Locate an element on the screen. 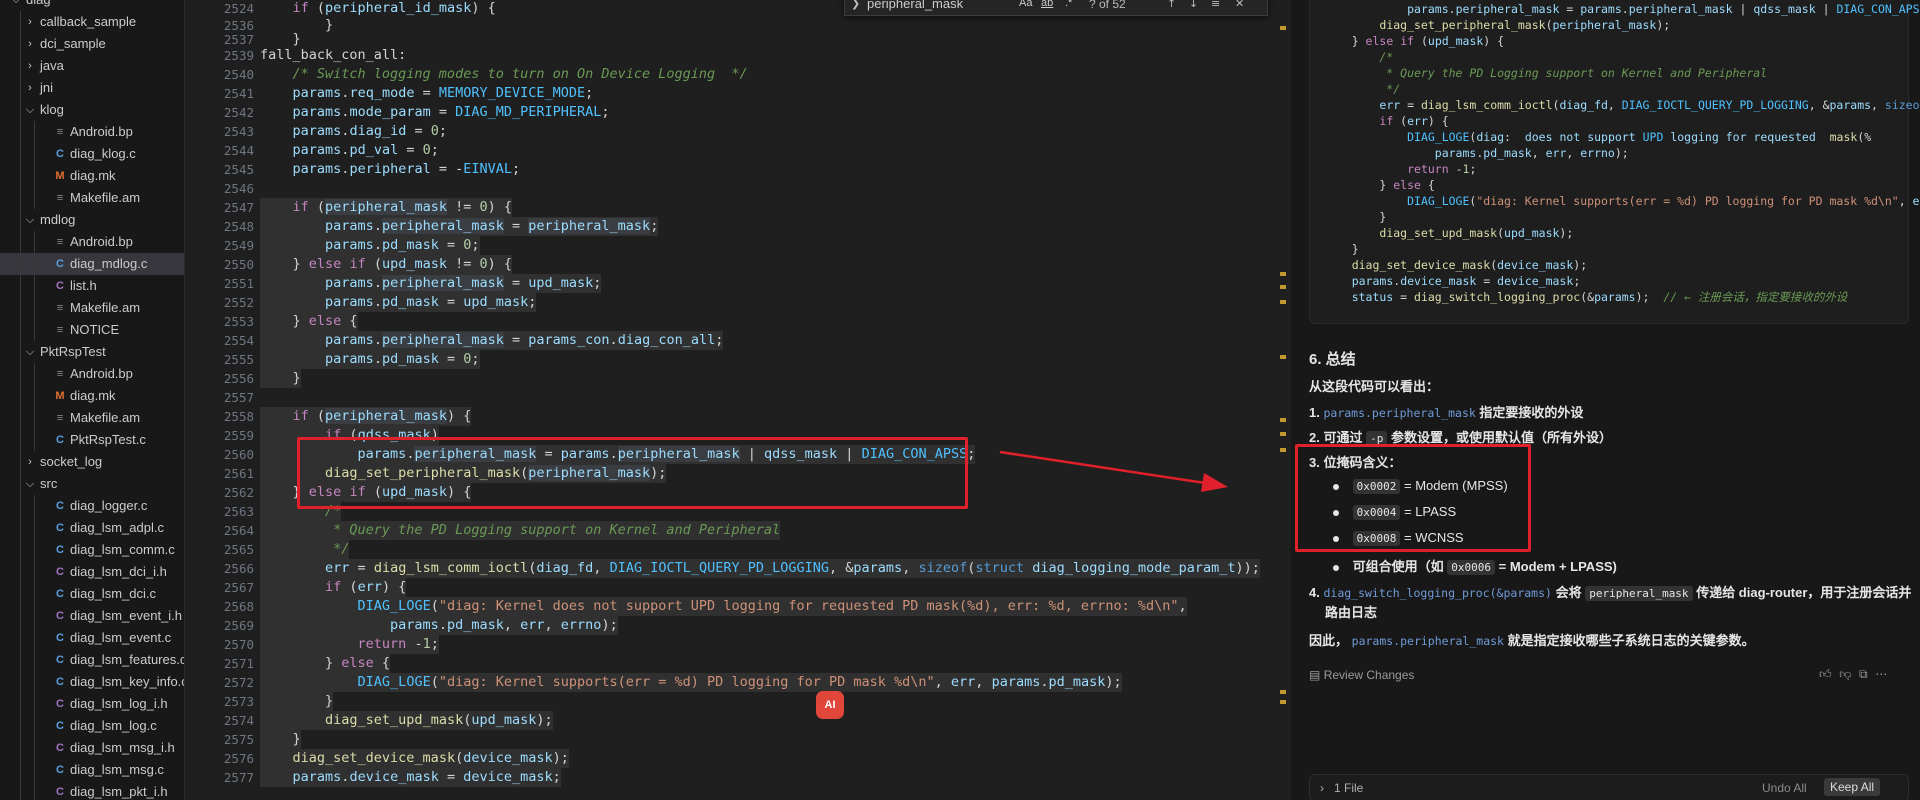  file-item: C PktRspTest.c is located at coordinates (92, 440).